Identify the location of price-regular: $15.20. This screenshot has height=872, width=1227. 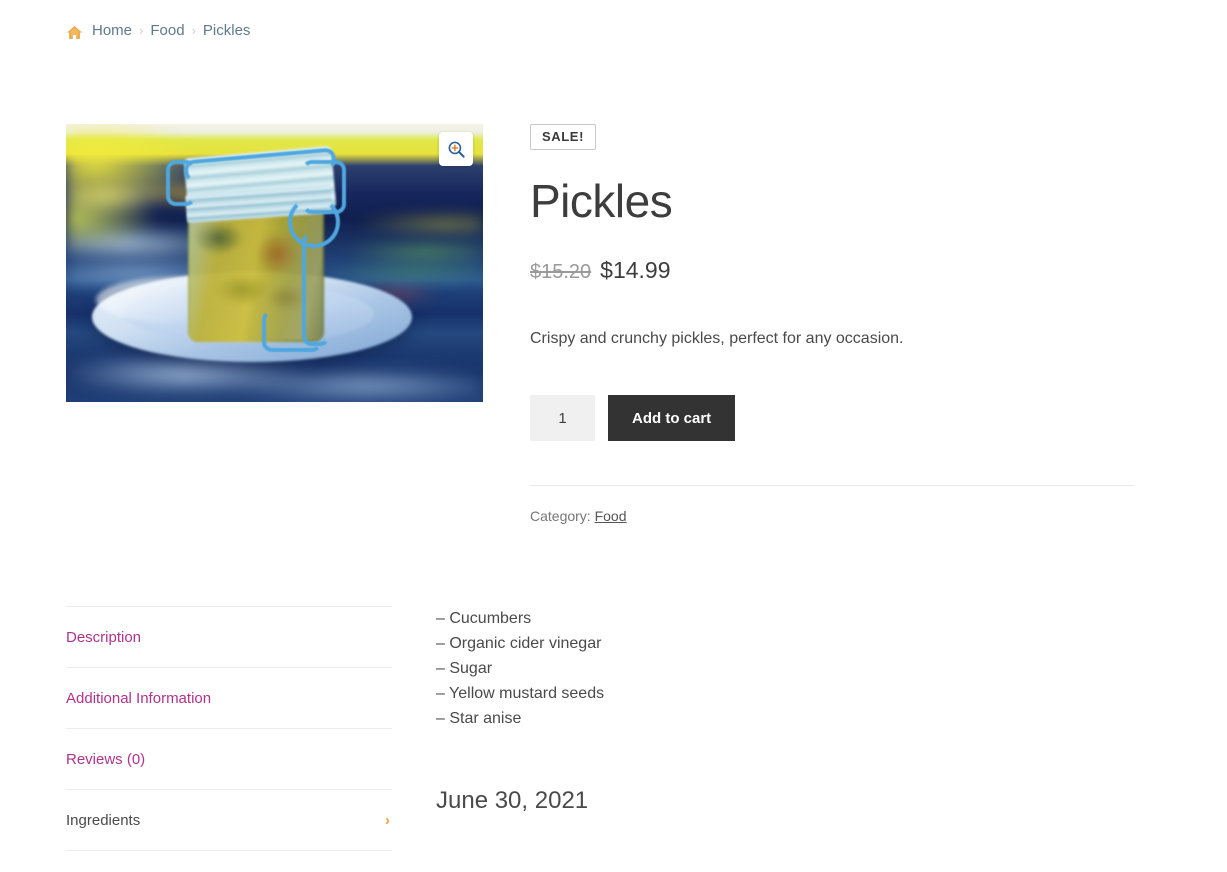
(561, 271).